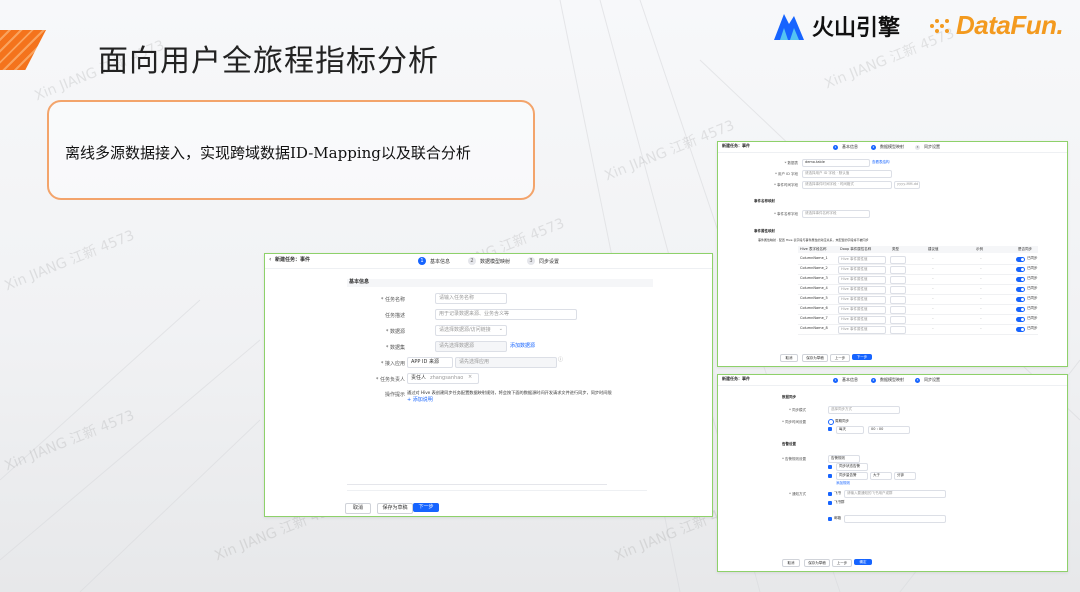 This screenshot has height=592, width=1080. Describe the element at coordinates (830, 429) in the screenshot. I see `periodic-checkbox` at that location.